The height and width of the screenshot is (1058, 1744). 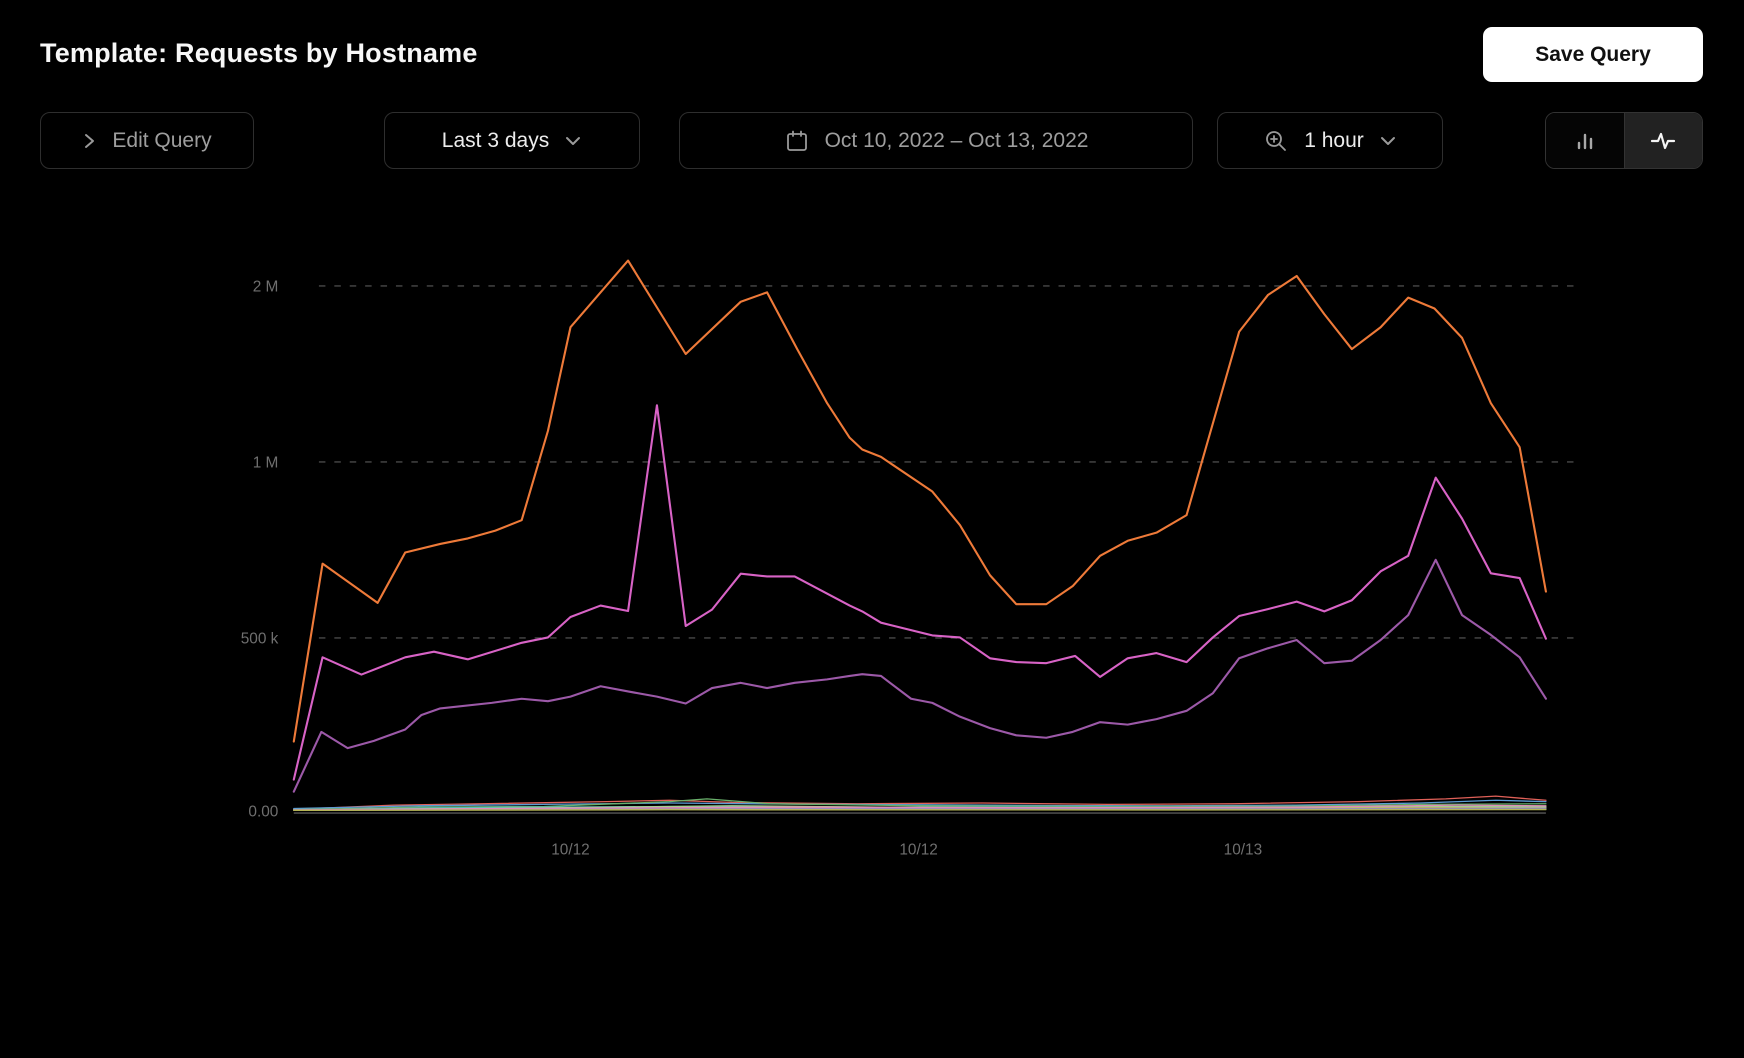 I want to click on line-chart-toggle, so click(x=1663, y=140).